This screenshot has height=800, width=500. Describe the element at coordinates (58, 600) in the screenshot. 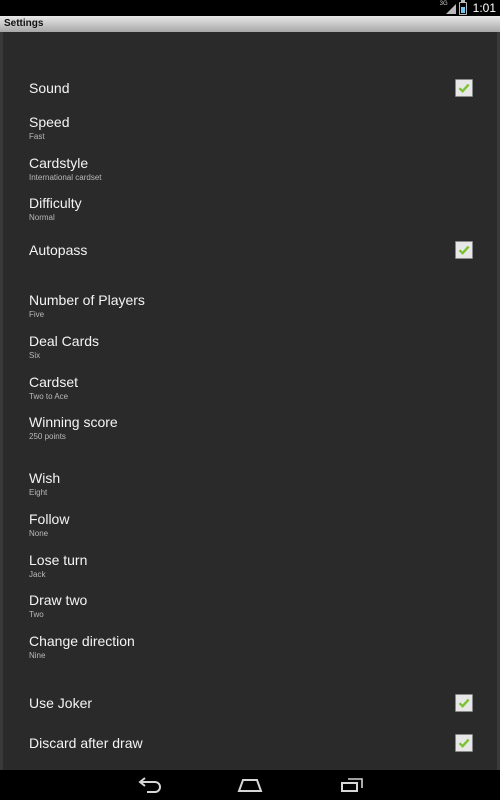

I see `setting-title: Draw two` at that location.